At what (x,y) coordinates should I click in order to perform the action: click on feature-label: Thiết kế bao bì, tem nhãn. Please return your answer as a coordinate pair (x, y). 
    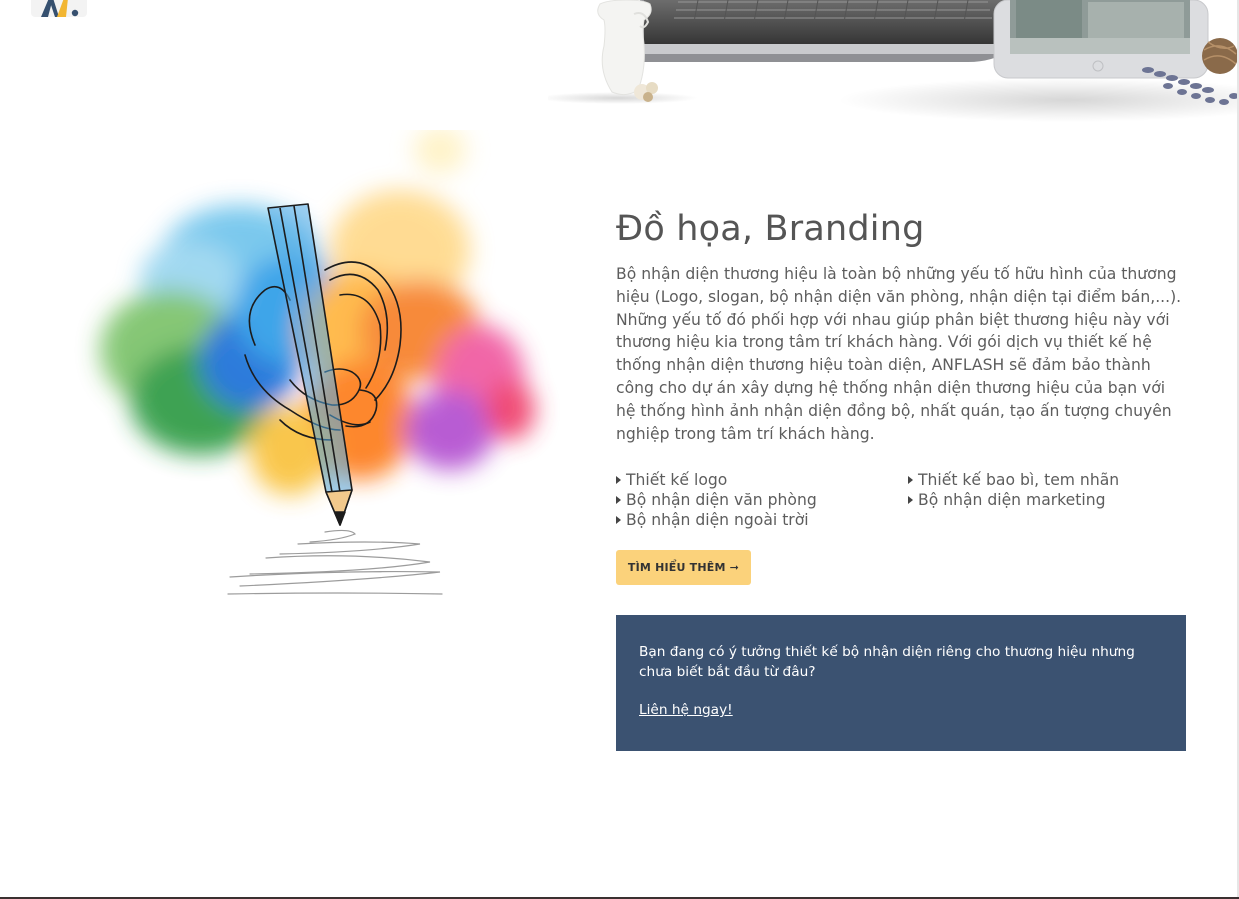
    Looking at the image, I should click on (1019, 480).